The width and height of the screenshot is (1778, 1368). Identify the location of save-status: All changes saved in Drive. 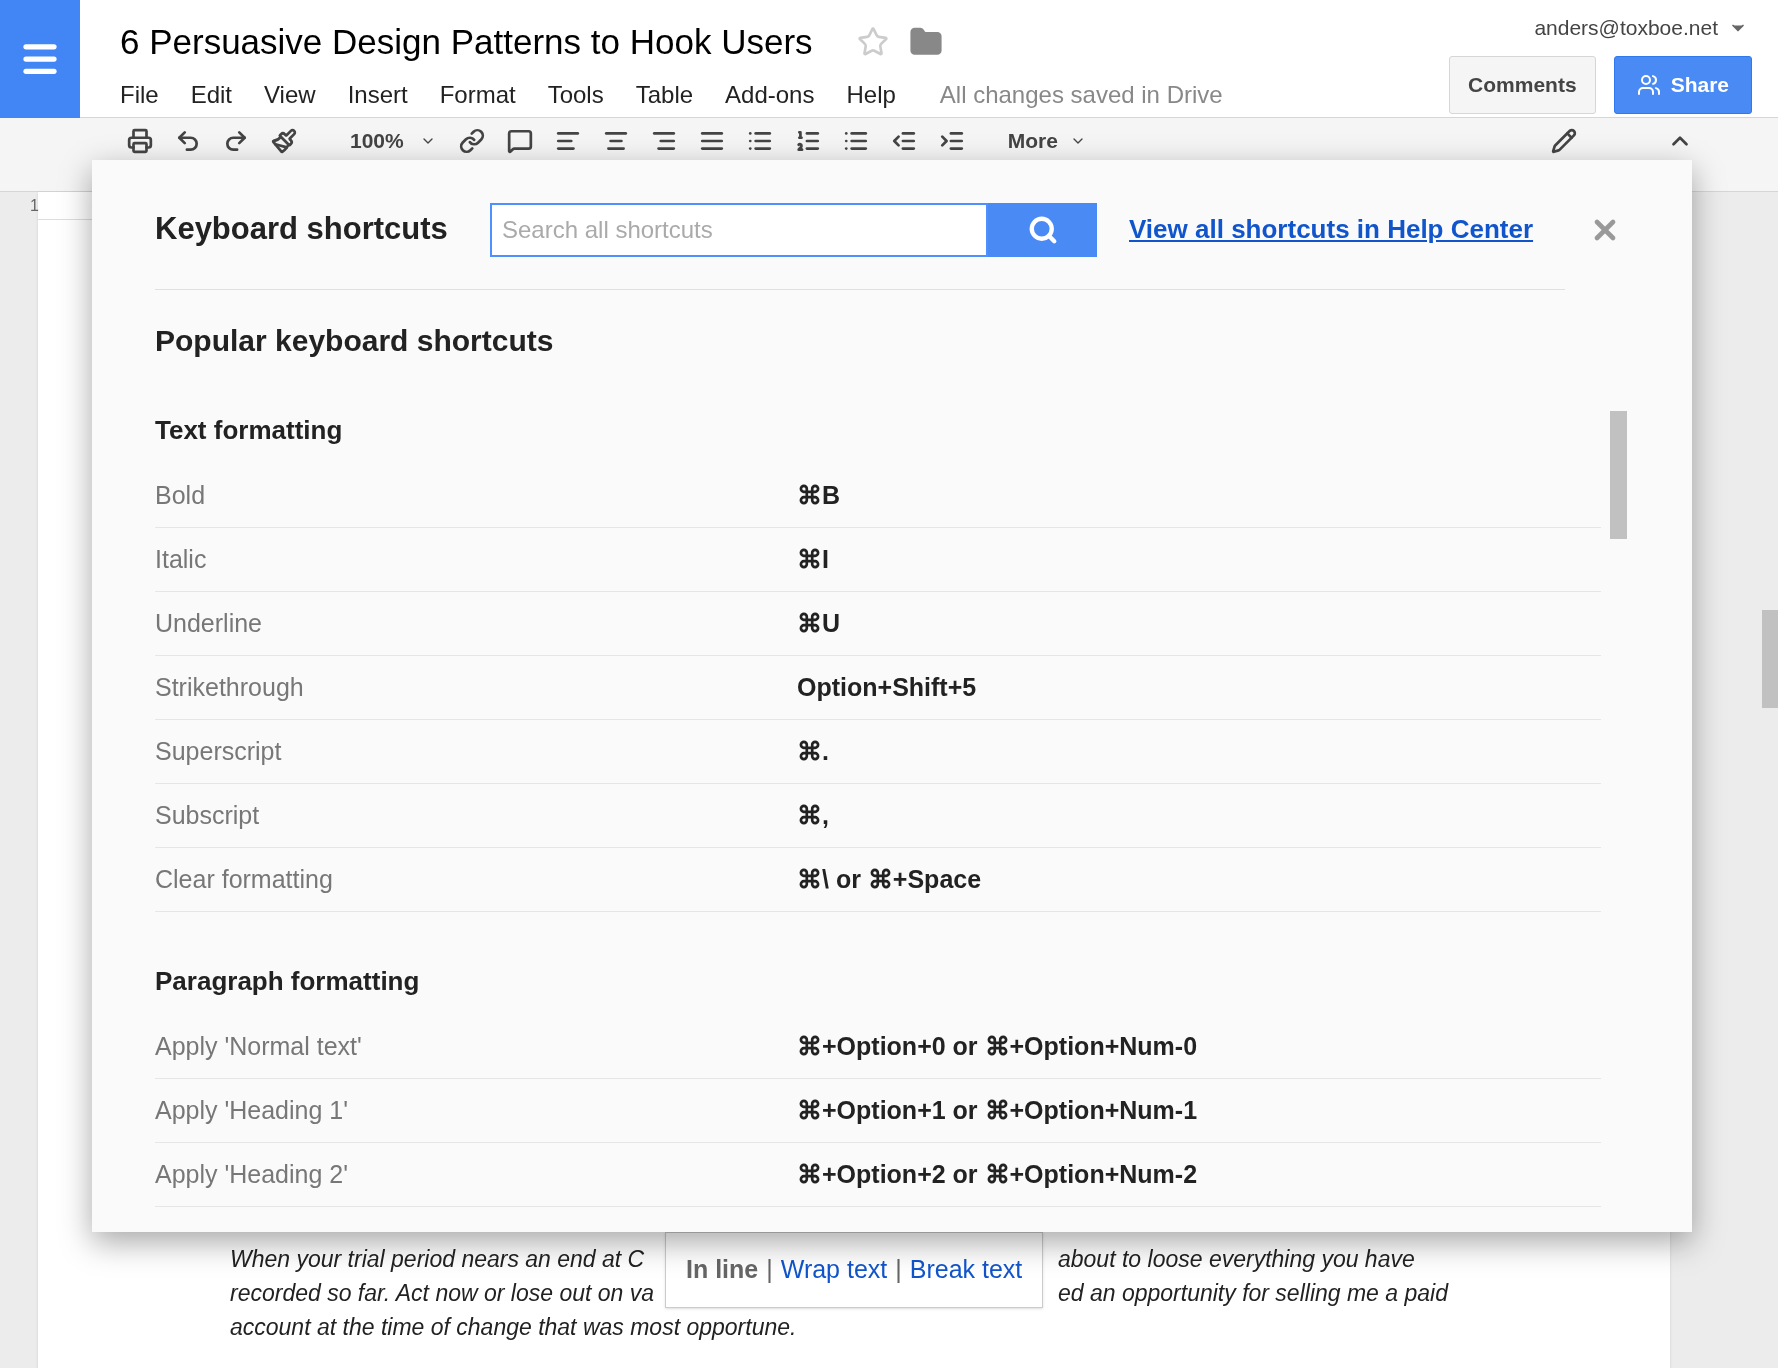
(1081, 94).